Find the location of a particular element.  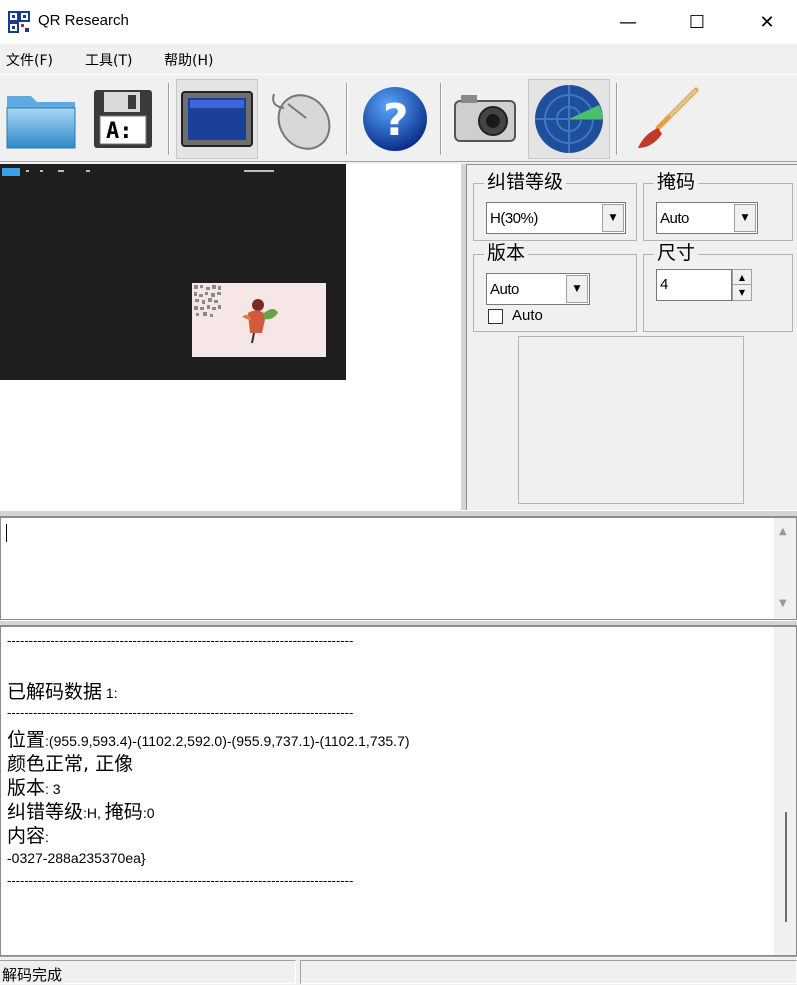

close-icon: ✕ is located at coordinates (767, 22).